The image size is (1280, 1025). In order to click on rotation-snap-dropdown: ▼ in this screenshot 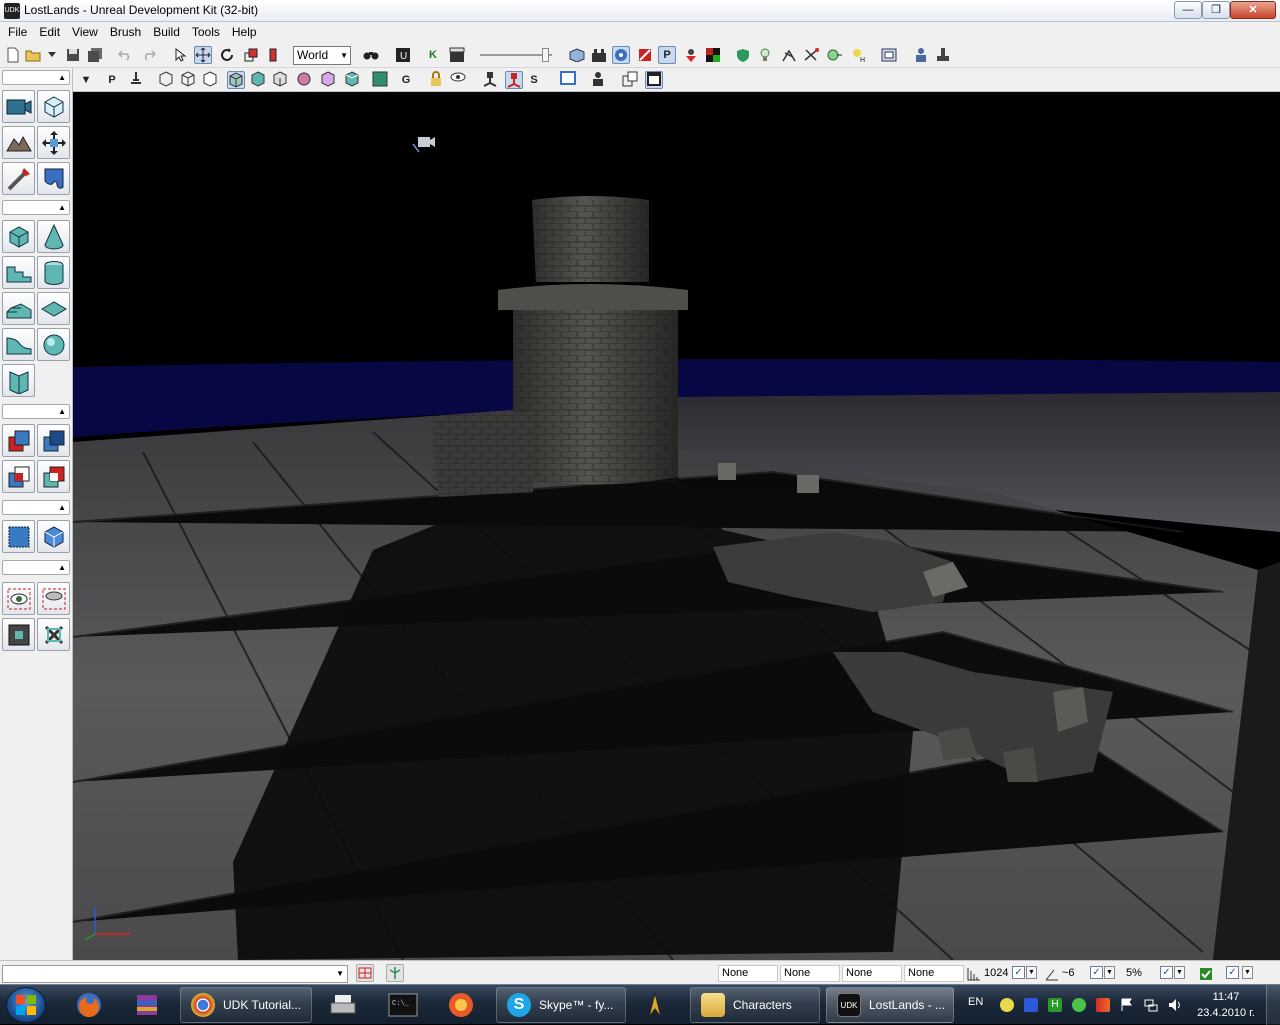, I will do `click(1109, 972)`.